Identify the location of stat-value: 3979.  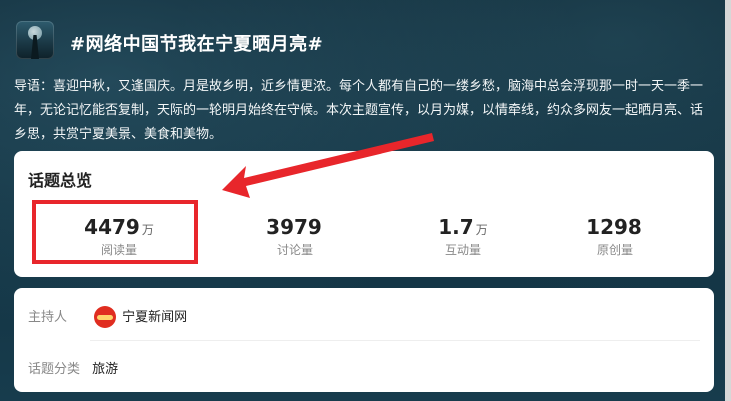
(294, 227).